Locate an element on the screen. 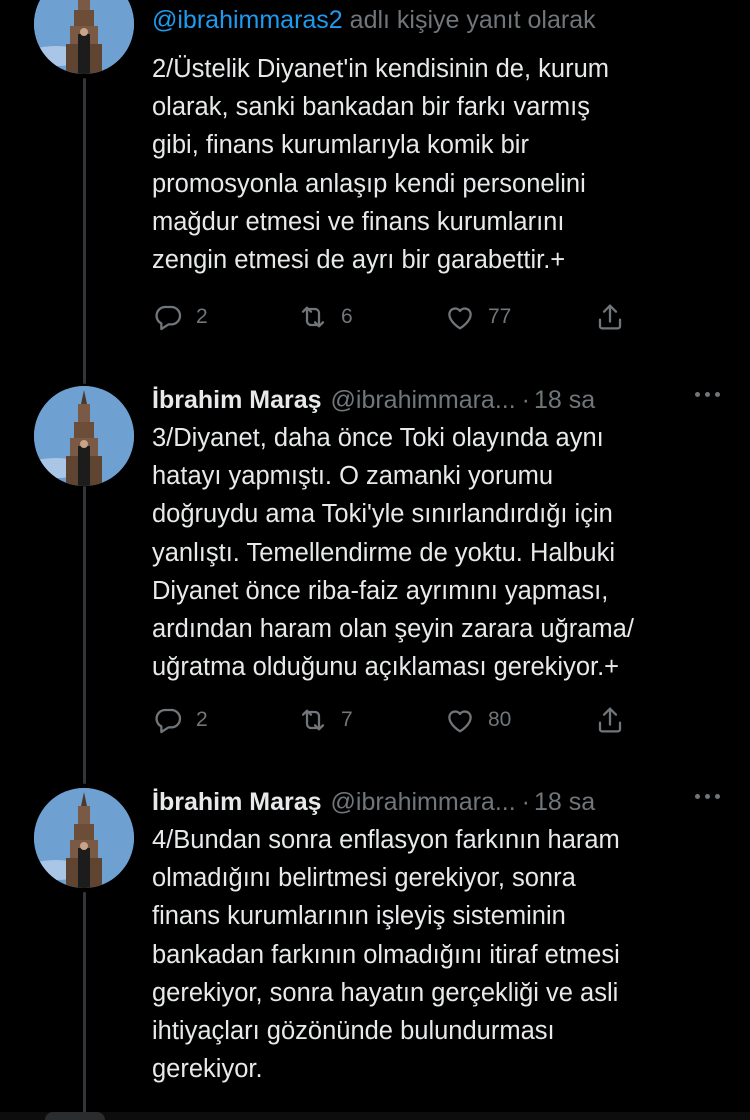 The width and height of the screenshot is (750, 1120). reply-context: @ibrahimmaras2 adlı kişiye yanıt olarak is located at coordinates (436, 20).